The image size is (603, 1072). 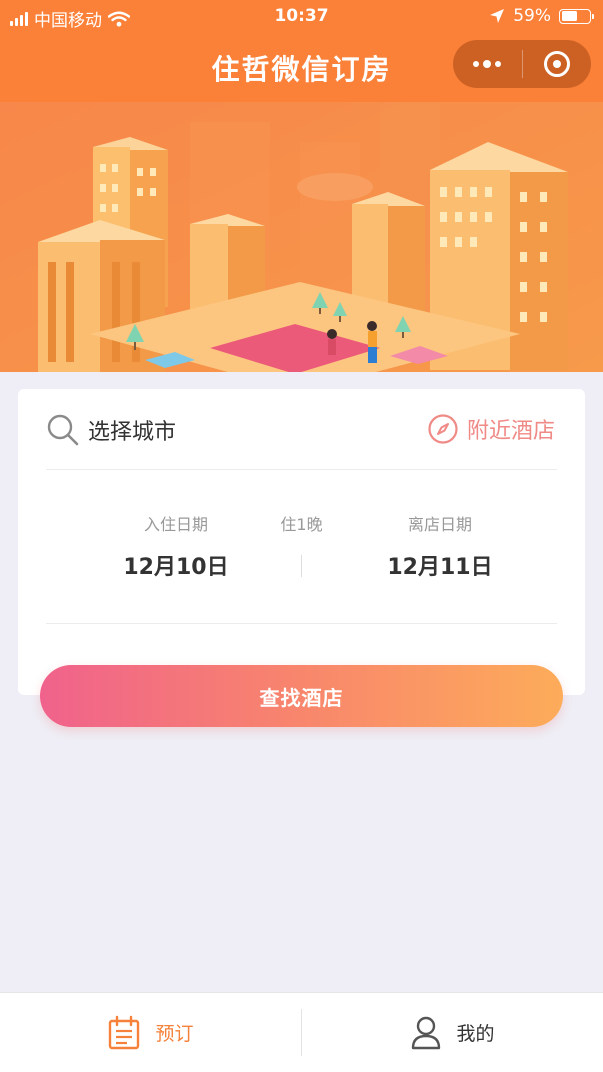 I want to click on close-button, so click(x=557, y=64).